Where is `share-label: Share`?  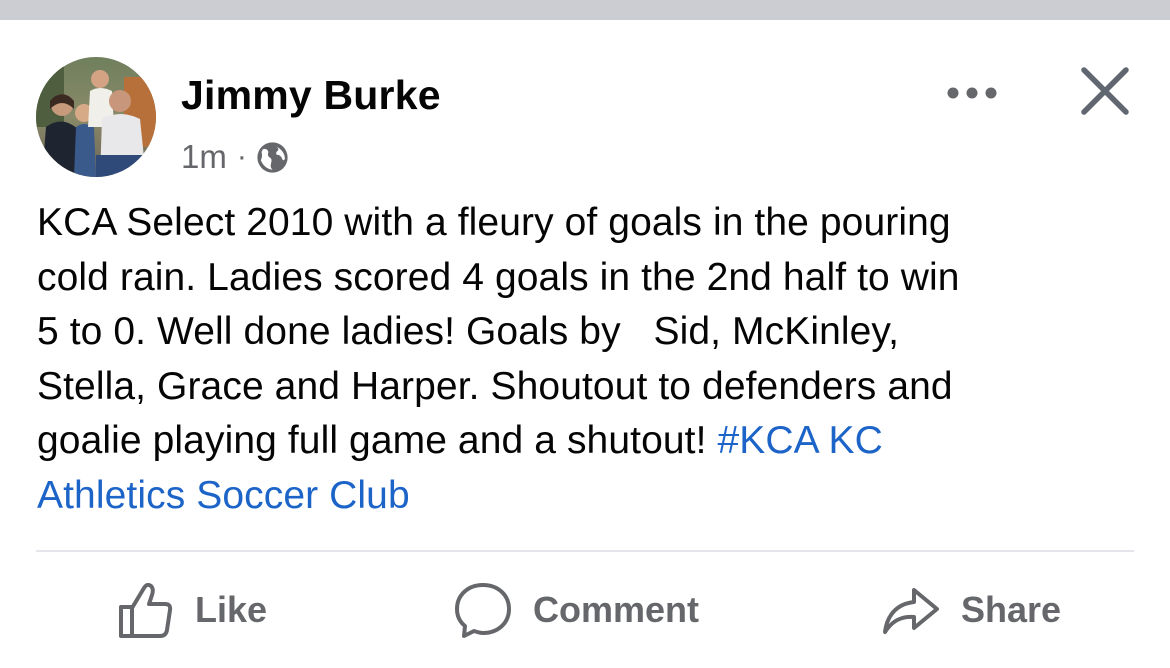
share-label: Share is located at coordinates (1011, 609).